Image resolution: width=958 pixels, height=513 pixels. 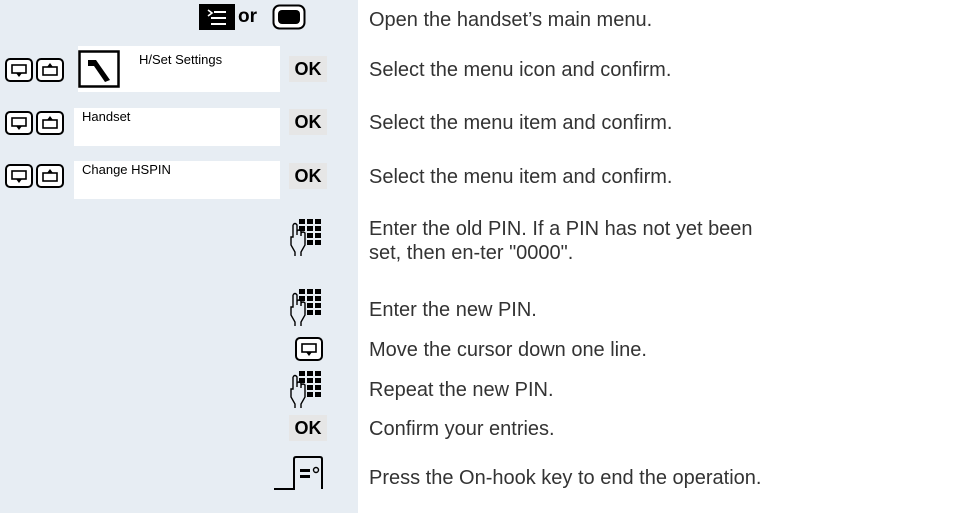 What do you see at coordinates (508, 350) in the screenshot?
I see `step-7-text: Move the cursor down one line.` at bounding box center [508, 350].